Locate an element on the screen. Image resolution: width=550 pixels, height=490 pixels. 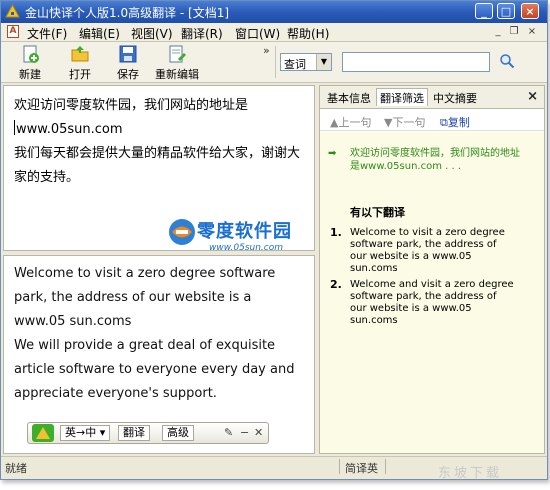
result-nav: ▲上一句 ▼下一句 ⧉复制 is located at coordinates (432, 120).